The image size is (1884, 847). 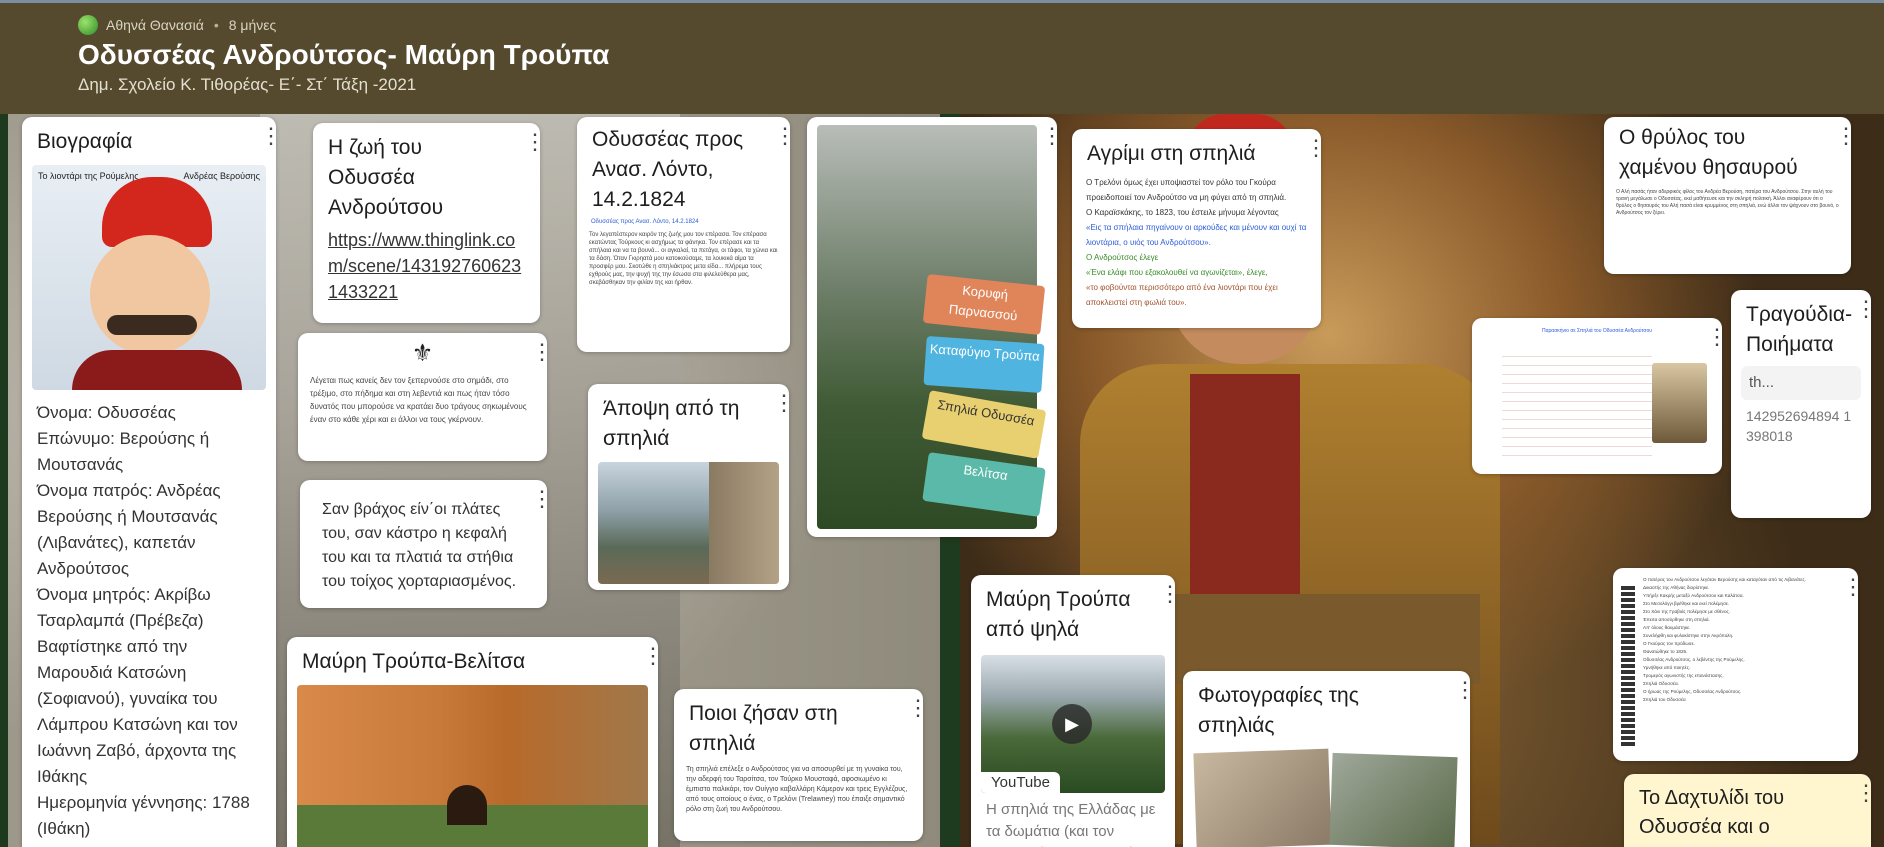 I want to click on cliff-shape, so click(x=744, y=523).